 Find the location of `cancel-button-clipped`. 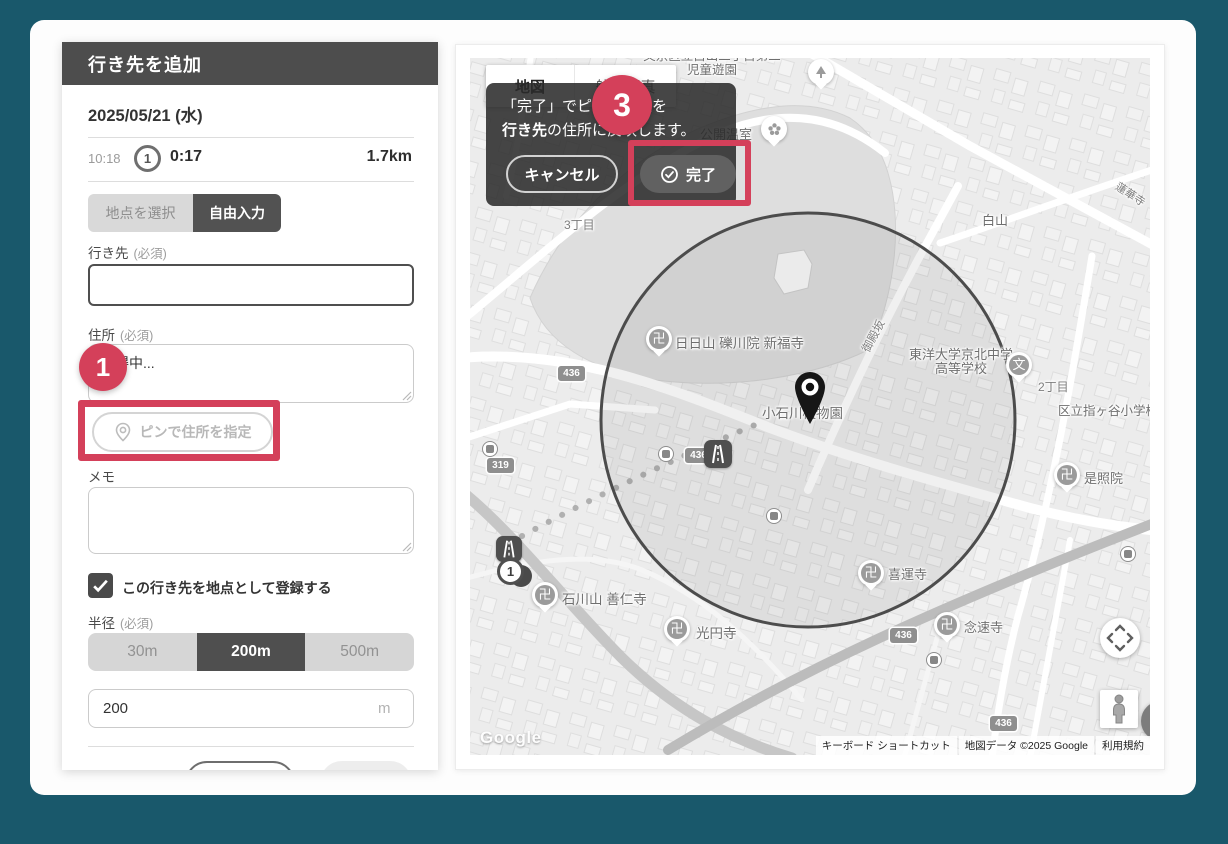

cancel-button-clipped is located at coordinates (240, 765).